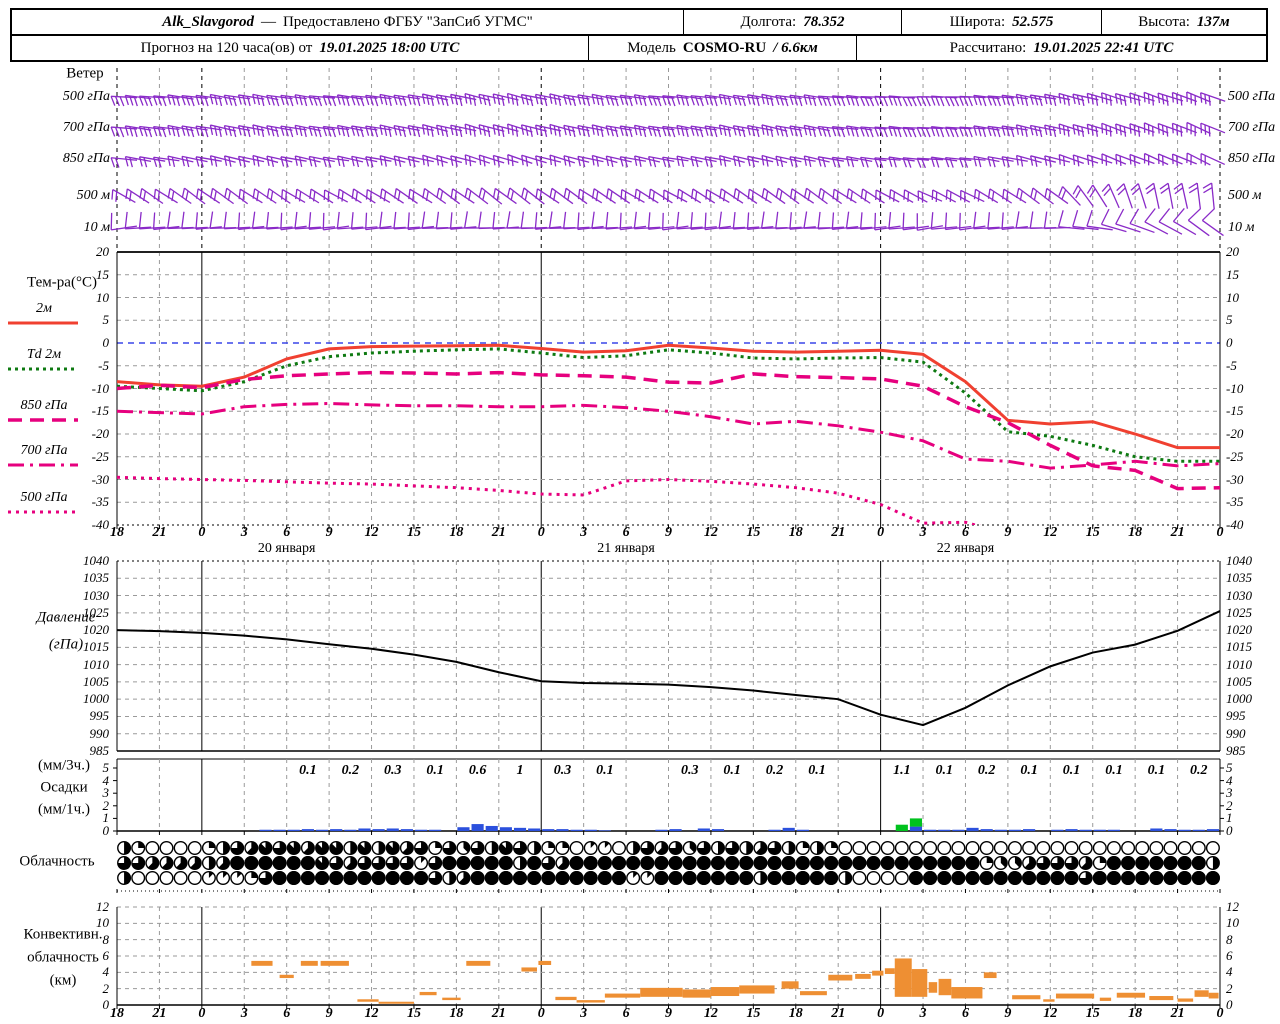  I want to click on wind-level-label-right: 10 м, so click(1241, 227).